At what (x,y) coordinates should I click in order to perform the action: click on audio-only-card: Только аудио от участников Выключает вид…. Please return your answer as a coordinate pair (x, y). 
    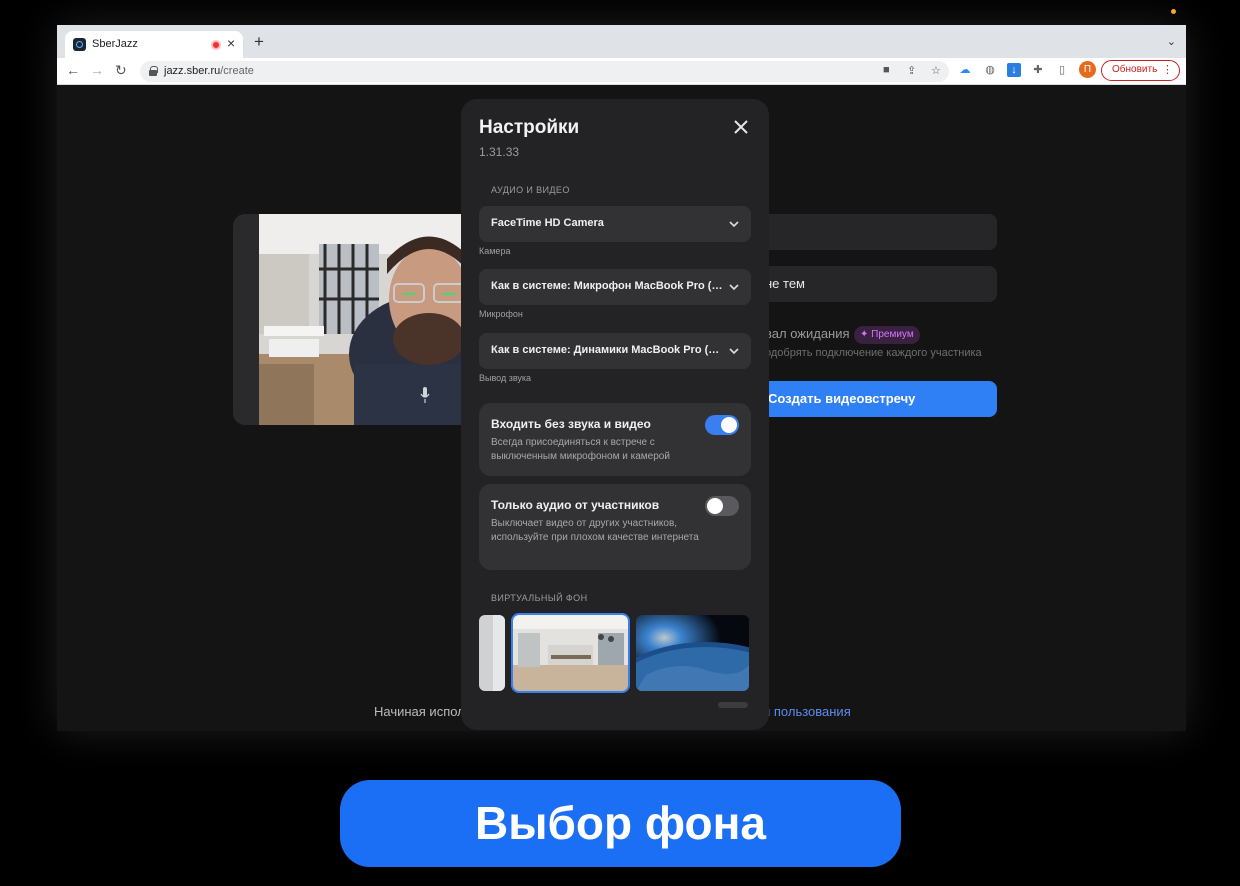
    Looking at the image, I should click on (615, 527).